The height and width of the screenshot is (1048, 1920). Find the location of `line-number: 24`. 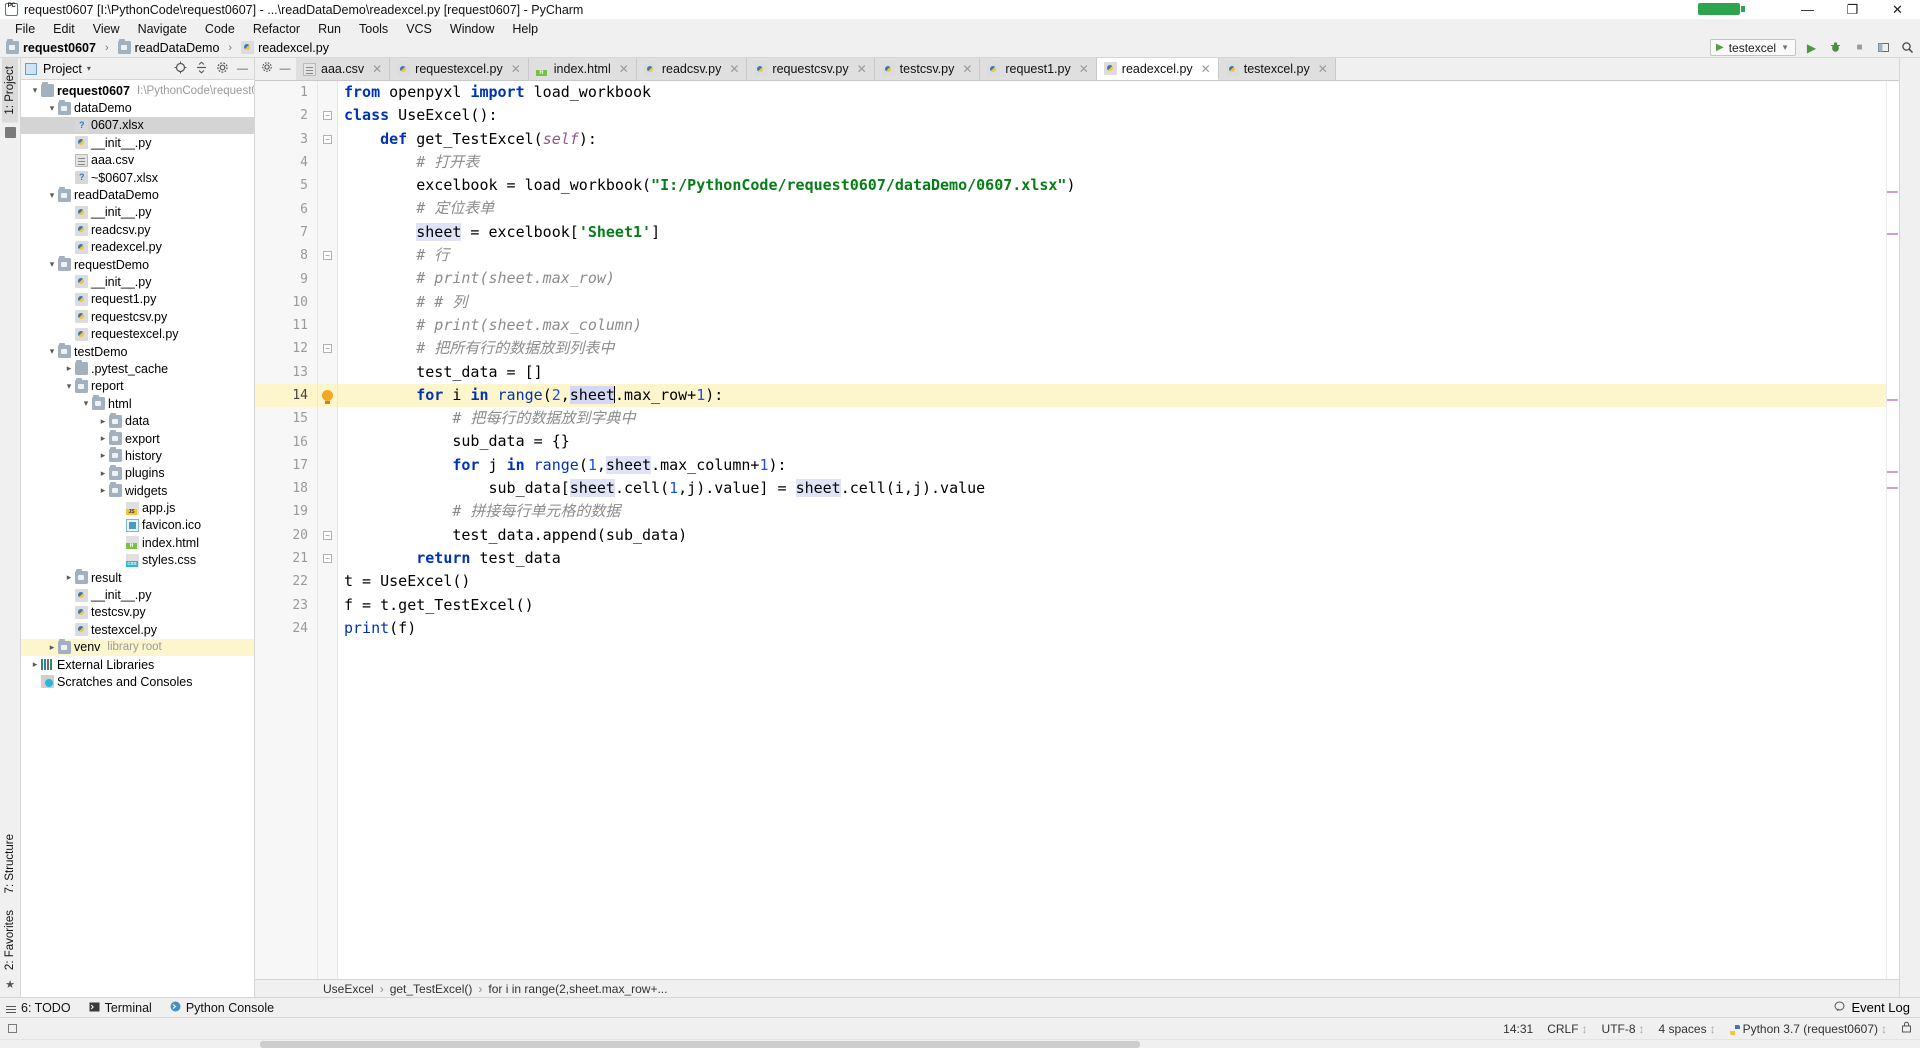

line-number: 24 is located at coordinates (286, 628).